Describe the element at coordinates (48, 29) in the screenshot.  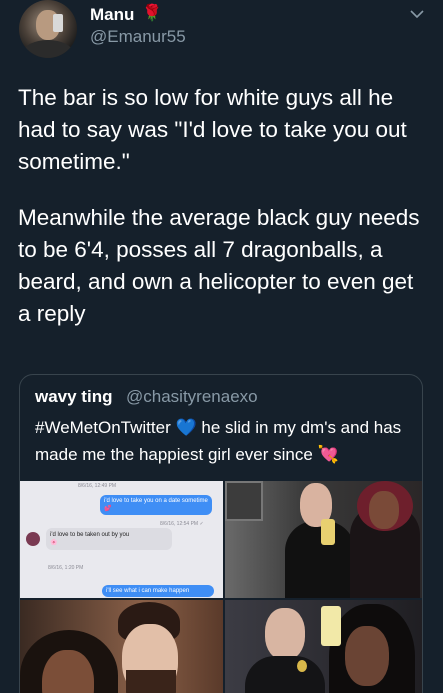
I see `avatar` at that location.